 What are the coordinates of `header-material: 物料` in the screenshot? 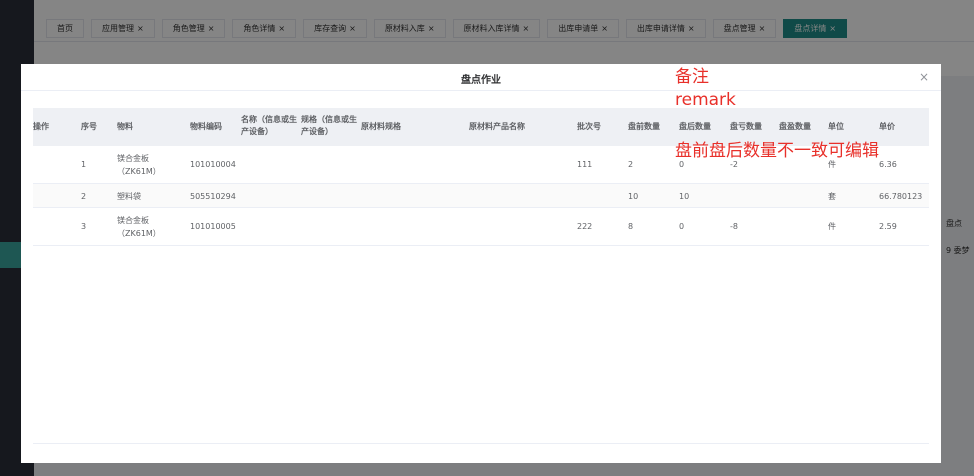 It's located at (125, 126).